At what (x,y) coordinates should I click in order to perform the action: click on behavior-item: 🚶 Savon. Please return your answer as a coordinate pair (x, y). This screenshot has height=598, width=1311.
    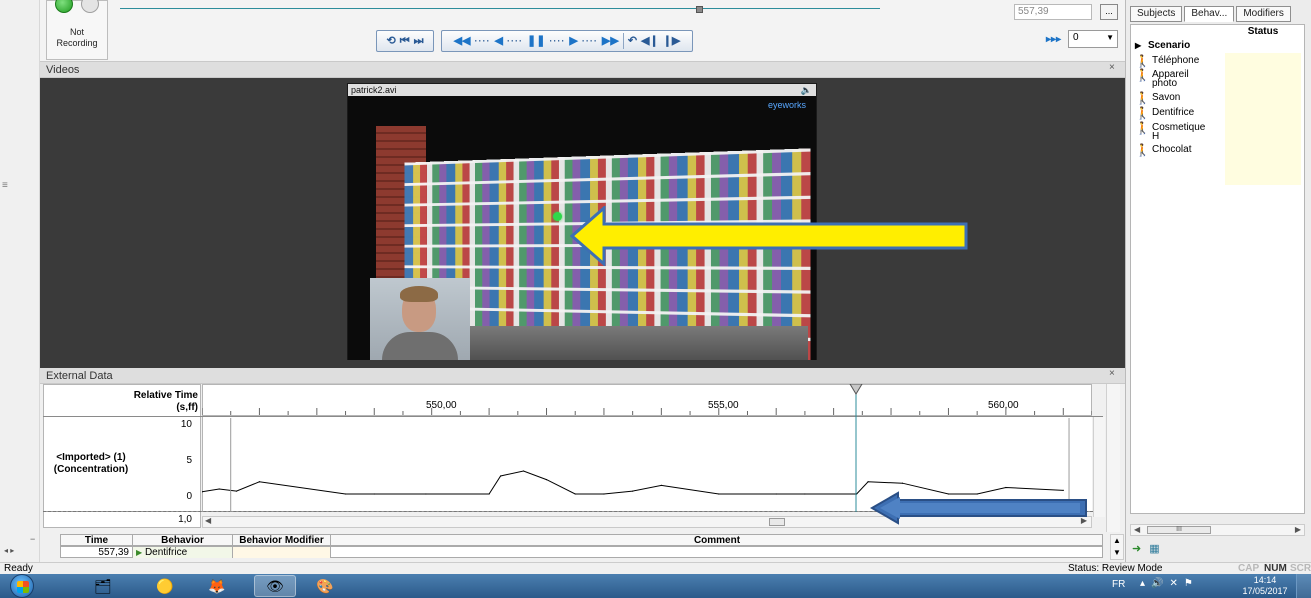
    Looking at the image, I should click on (1180, 98).